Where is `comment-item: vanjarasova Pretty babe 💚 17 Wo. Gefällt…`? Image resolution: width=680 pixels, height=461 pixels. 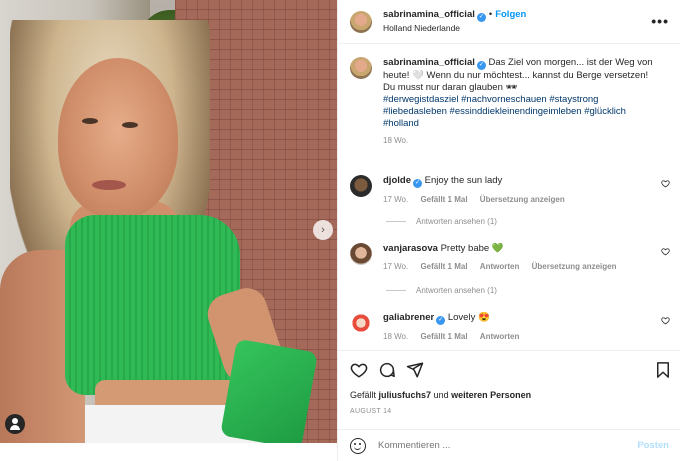 comment-item: vanjarasova Pretty babe 💚 17 Wo. Gefällt… is located at coordinates (511, 258).